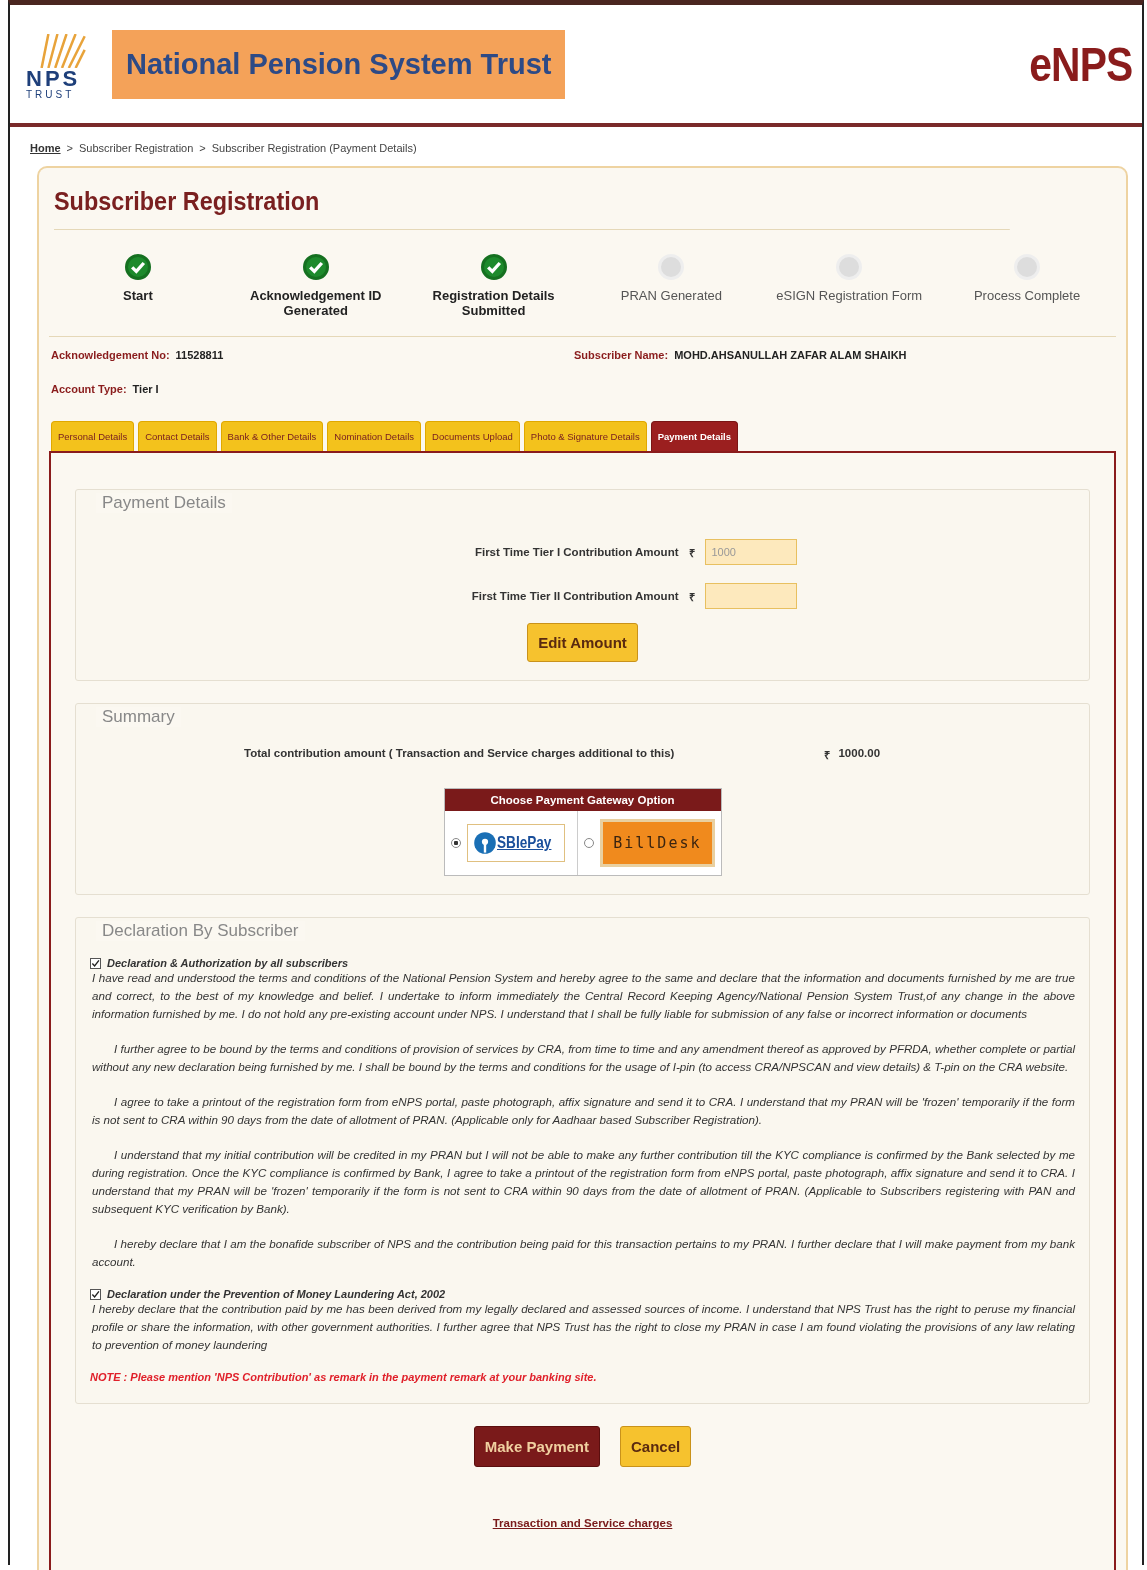  Describe the element at coordinates (493, 303) in the screenshot. I see `step-label: Registration Details Submitted` at that location.